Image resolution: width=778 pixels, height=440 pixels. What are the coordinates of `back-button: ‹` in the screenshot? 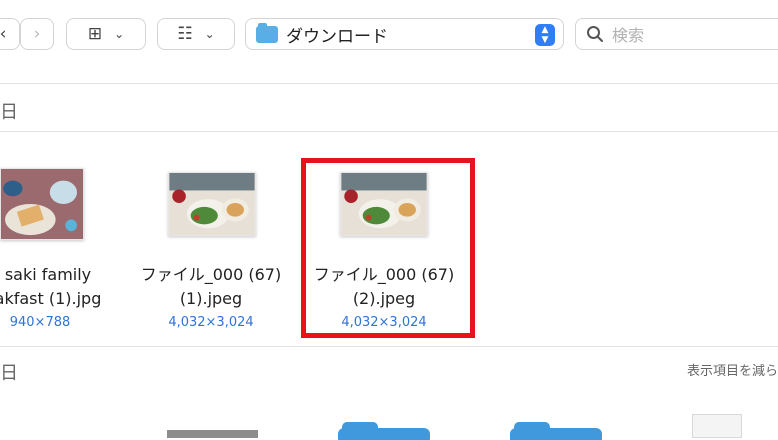 It's located at (10, 34).